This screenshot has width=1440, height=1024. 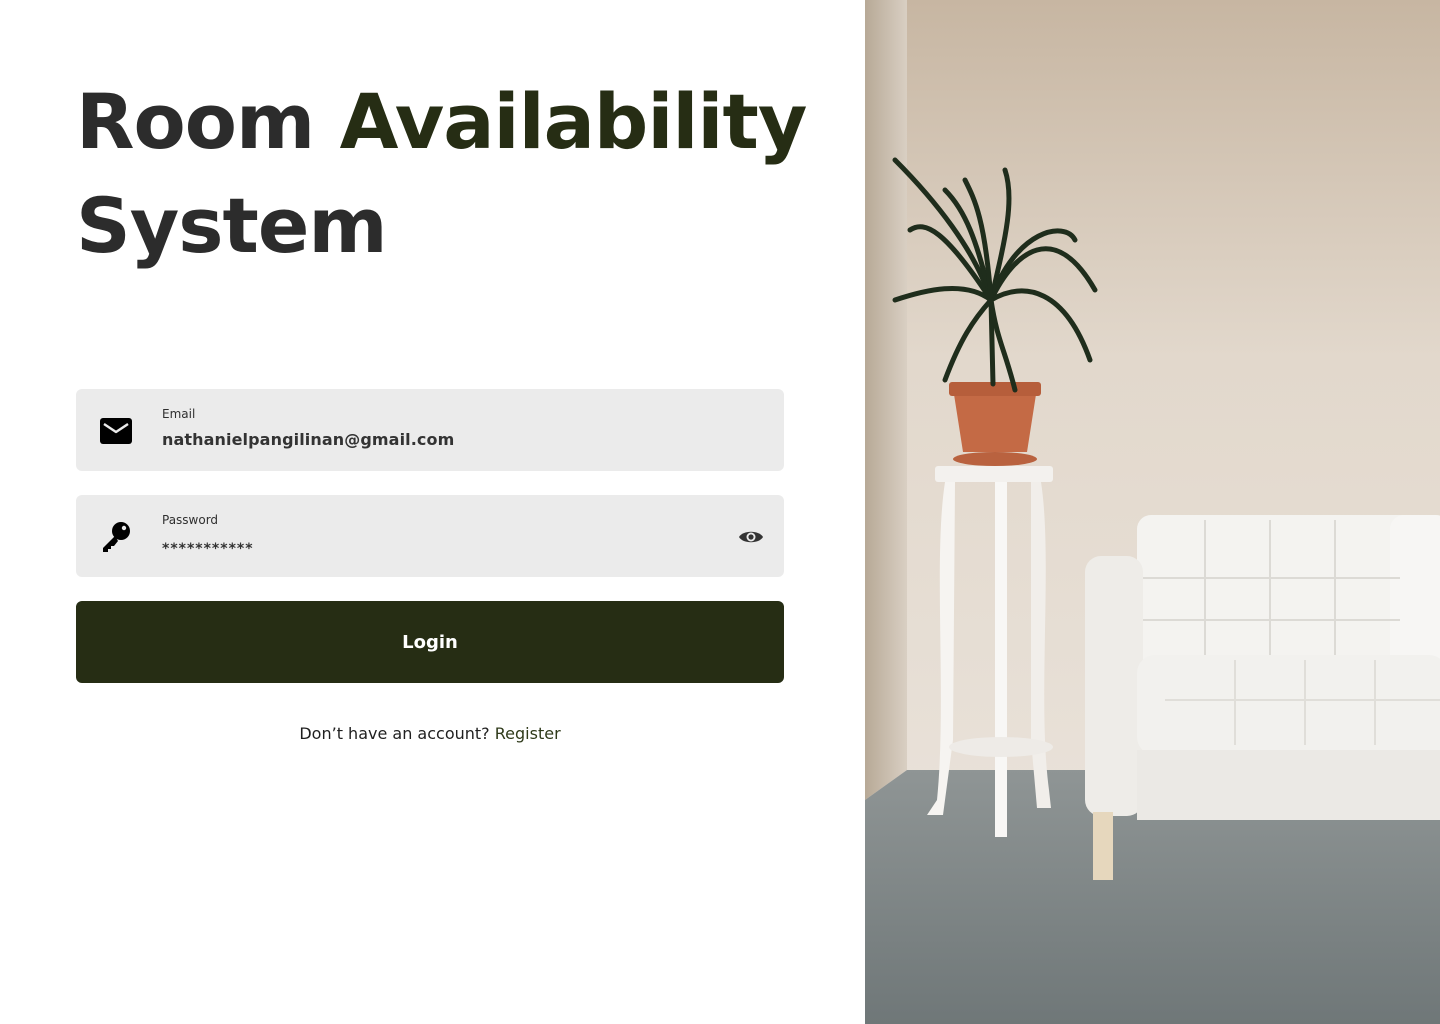 I want to click on register-prompt: Don’t have an account? Register, so click(x=430, y=733).